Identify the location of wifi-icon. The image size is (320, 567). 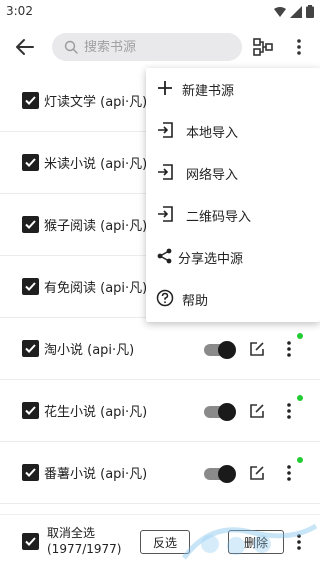
(280, 11).